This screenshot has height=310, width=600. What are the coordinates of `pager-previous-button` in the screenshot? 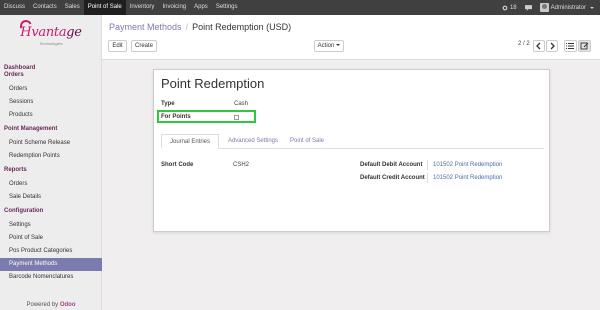 It's located at (539, 46).